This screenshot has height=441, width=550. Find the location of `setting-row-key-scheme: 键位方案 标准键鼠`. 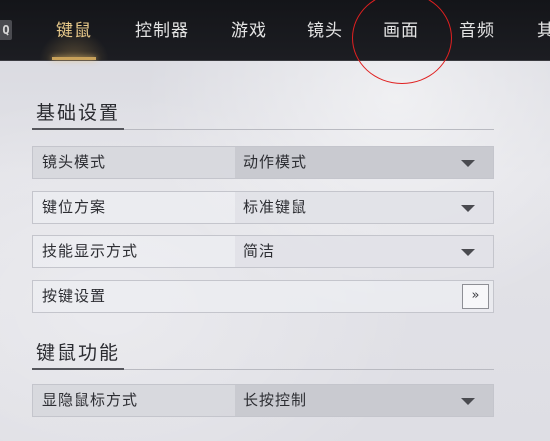

setting-row-key-scheme: 键位方案 标准键鼠 is located at coordinates (263, 207).